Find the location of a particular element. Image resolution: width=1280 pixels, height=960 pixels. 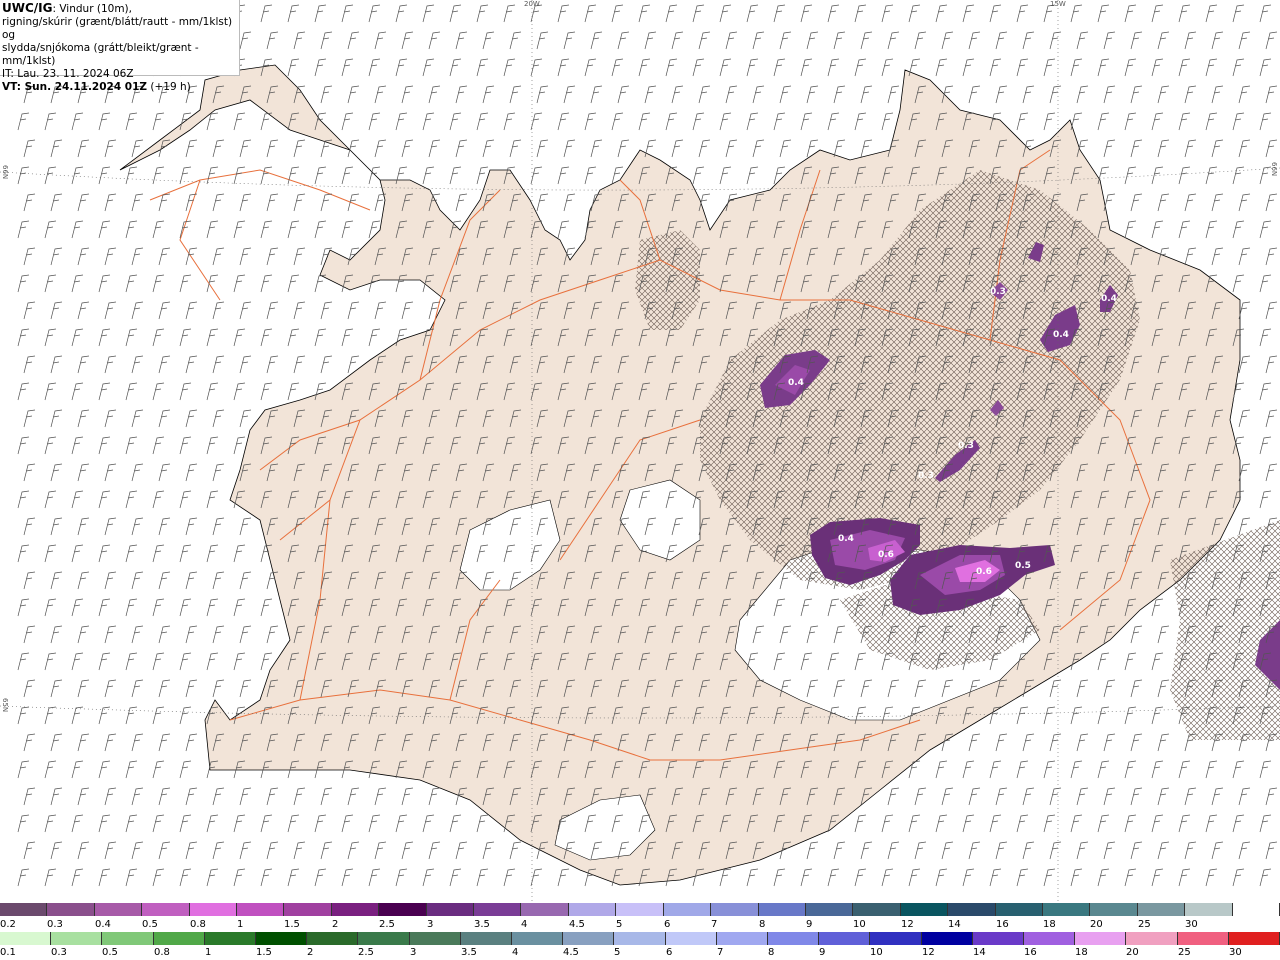

legend-label: 12 is located at coordinates (907, 924).